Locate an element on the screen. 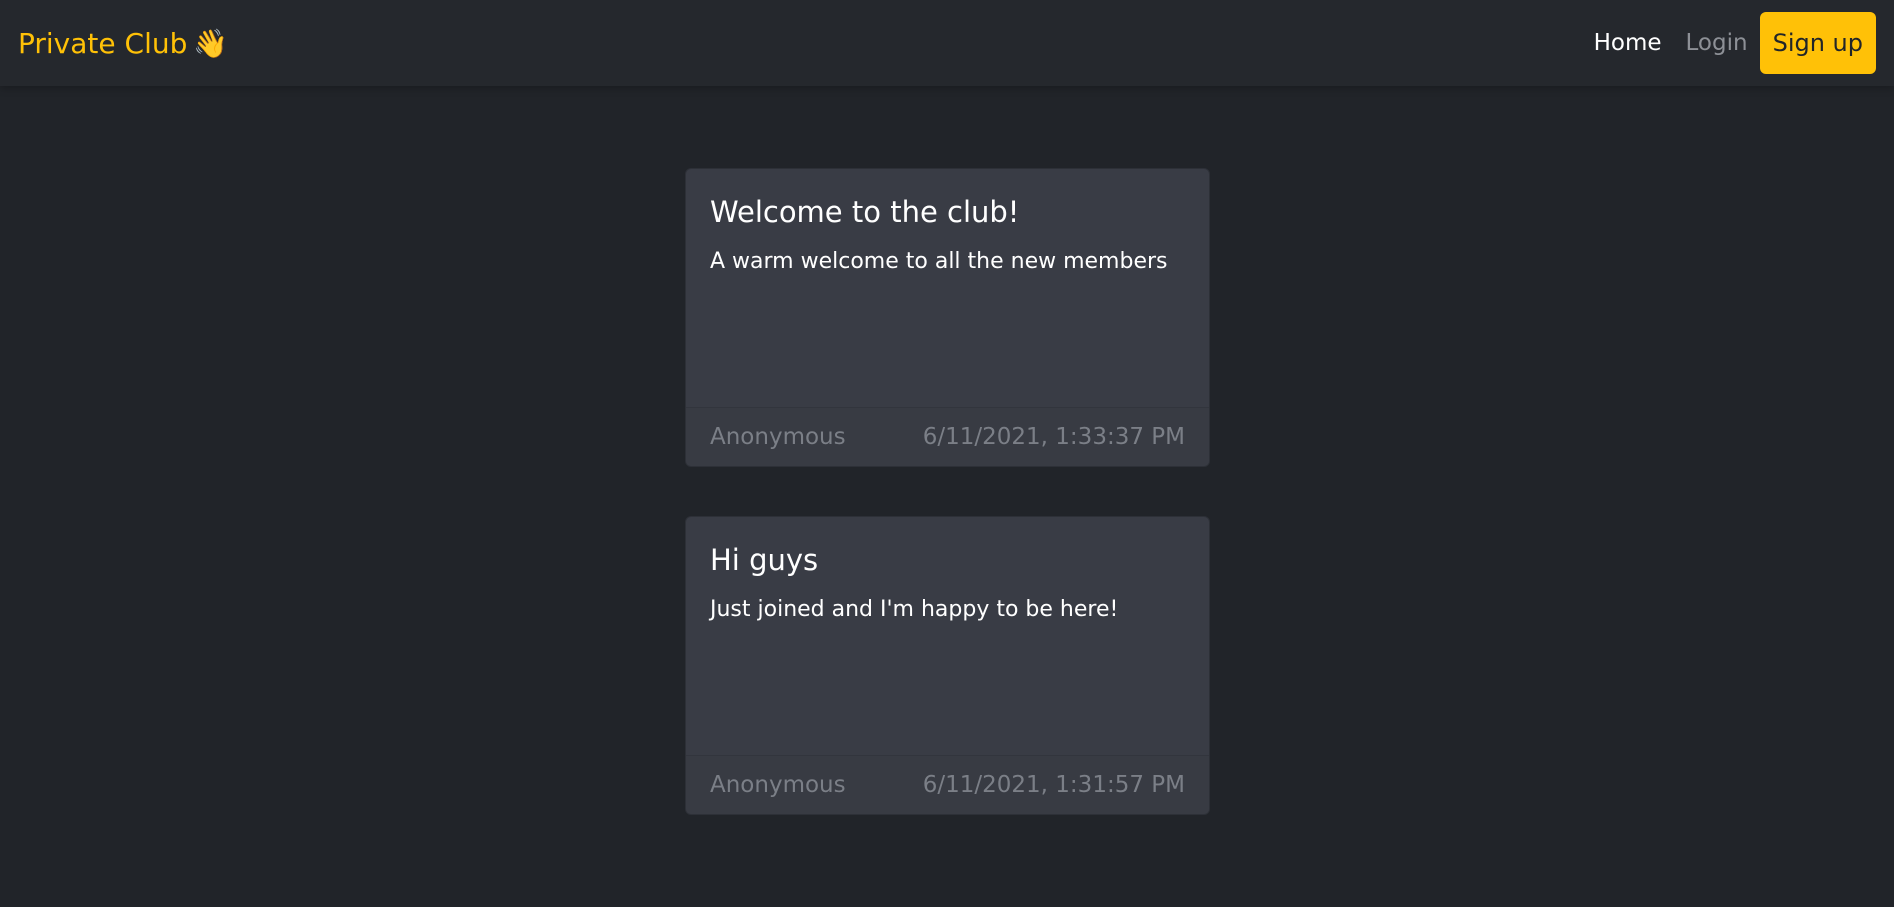 The width and height of the screenshot is (1894, 907). navbar: Private Club 👋 Home Login Sign up is located at coordinates (947, 43).